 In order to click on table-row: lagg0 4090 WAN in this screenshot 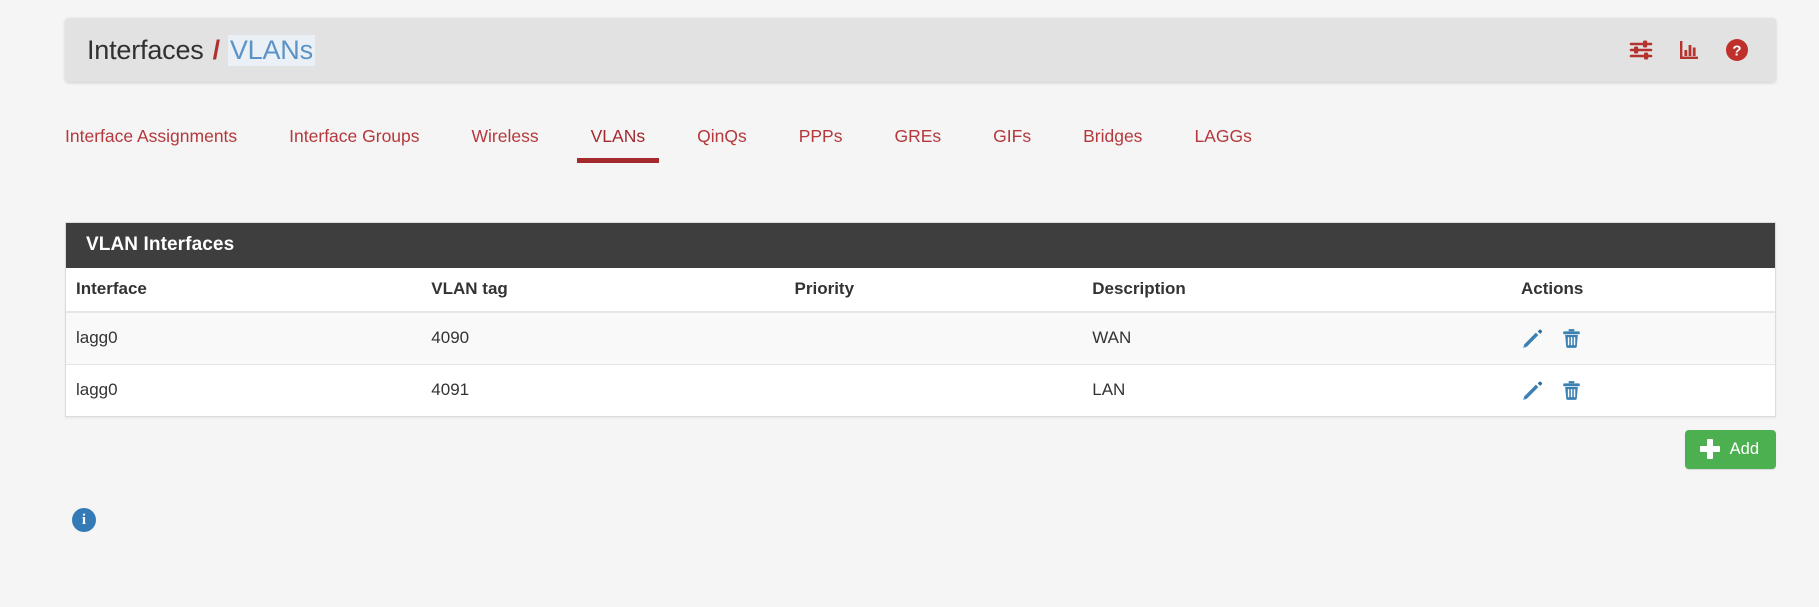, I will do `click(920, 338)`.